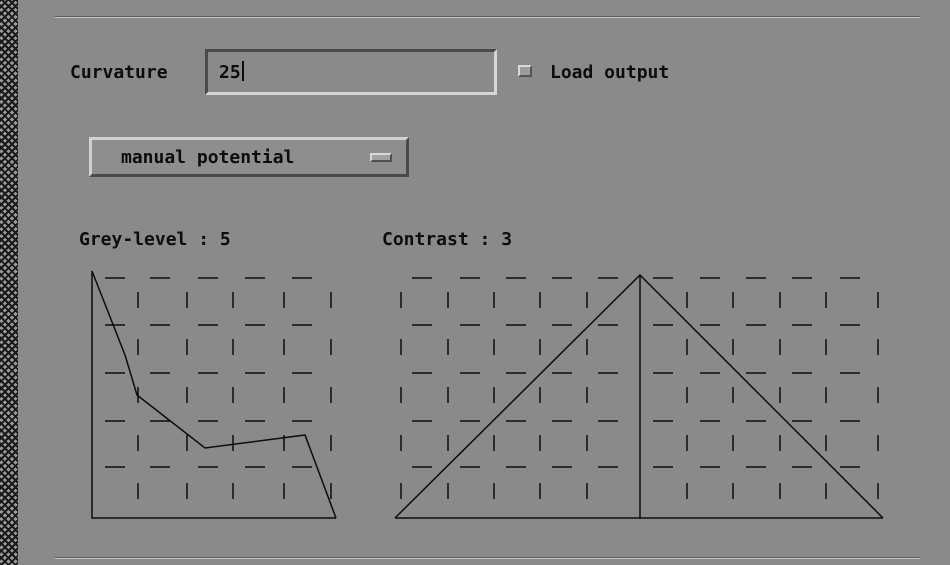 The image size is (950, 565). What do you see at coordinates (155, 239) in the screenshot?
I see `grey-level-label: Grey-level : 5` at bounding box center [155, 239].